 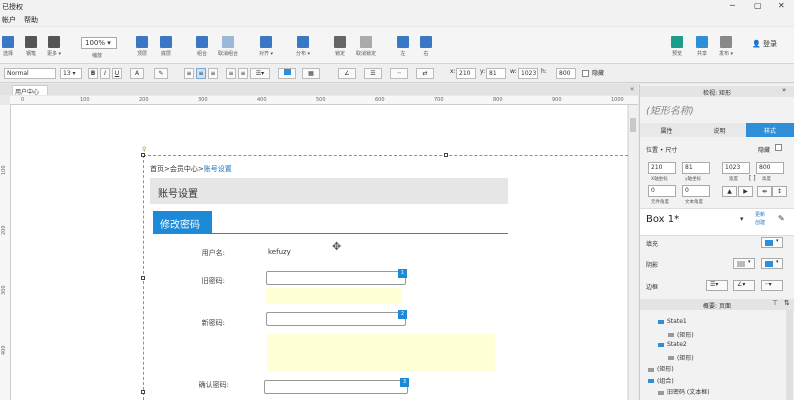 What do you see at coordinates (144, 149) in the screenshot?
I see `rotate-handle-icon: ♀` at bounding box center [144, 149].